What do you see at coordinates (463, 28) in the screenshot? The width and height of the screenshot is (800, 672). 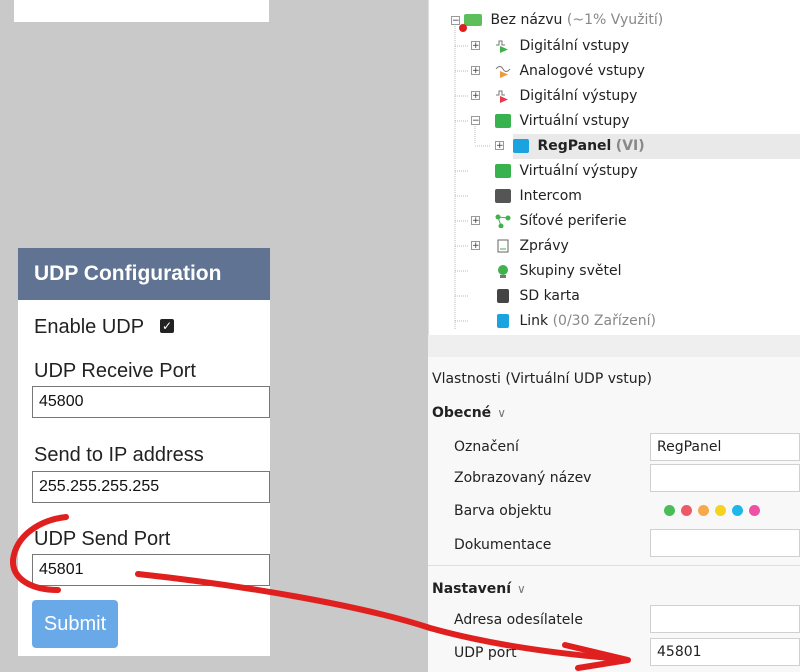 I see `status-dot-icon` at bounding box center [463, 28].